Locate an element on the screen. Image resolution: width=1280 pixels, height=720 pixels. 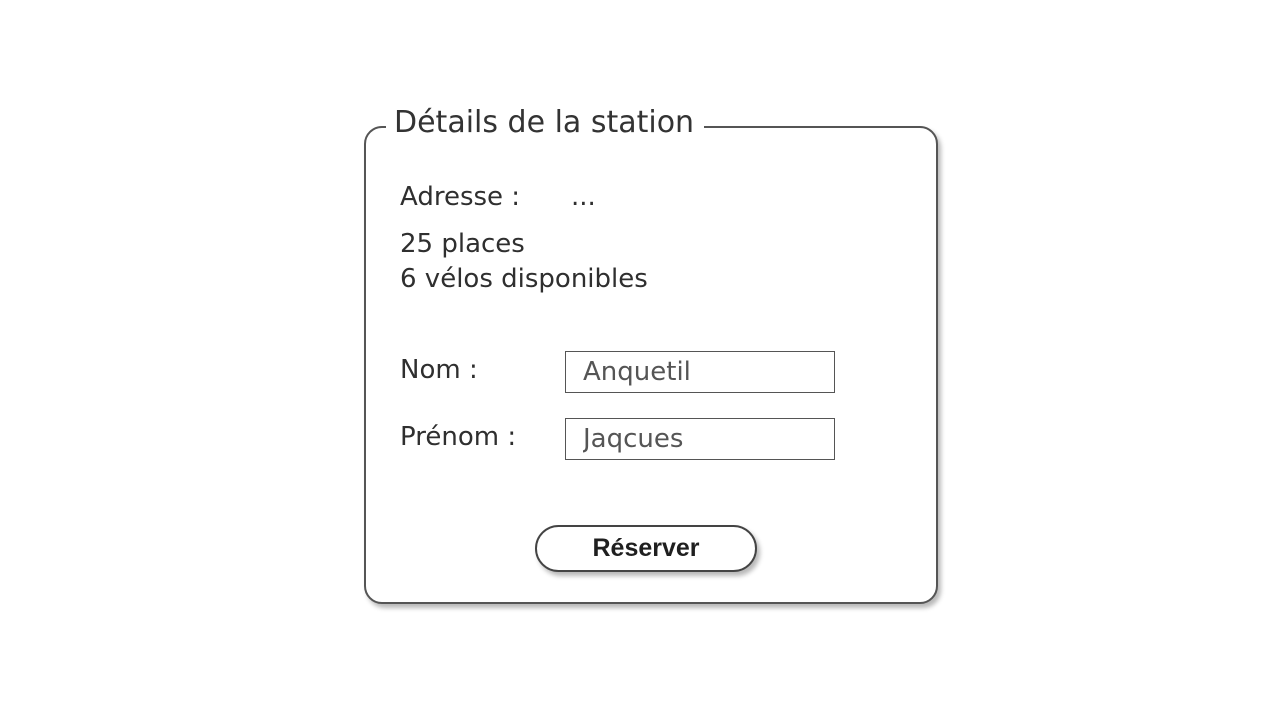
prenom-label: Prénom : is located at coordinates (458, 437).